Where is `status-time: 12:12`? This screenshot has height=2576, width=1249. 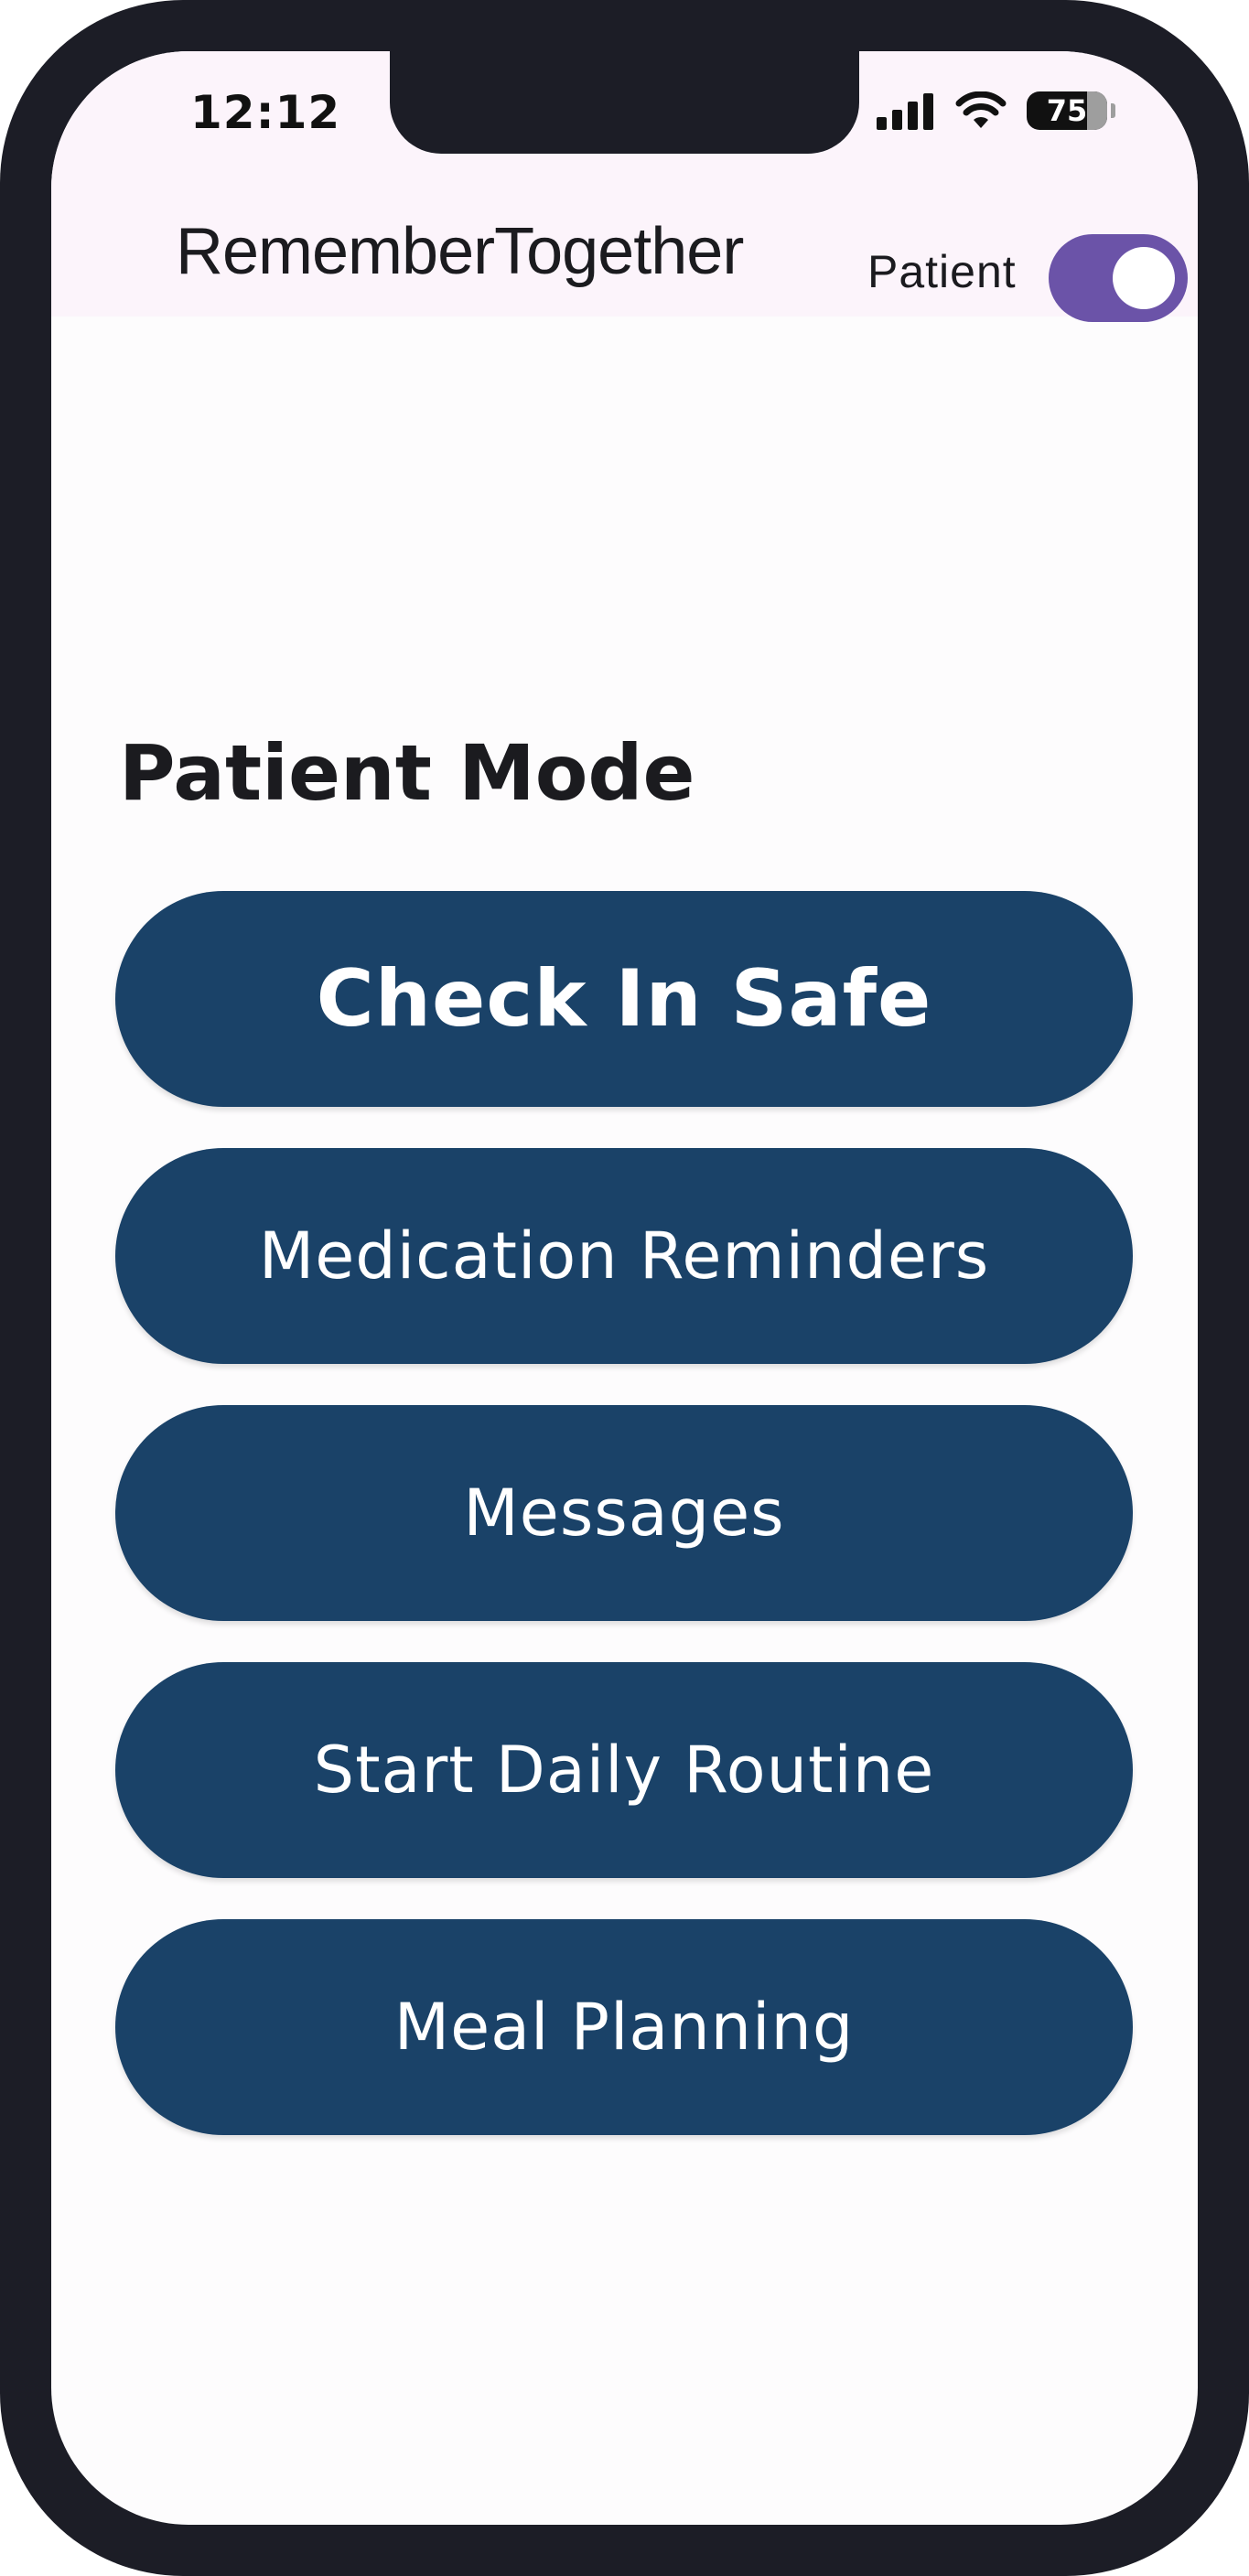
status-time: 12:12 is located at coordinates (265, 113).